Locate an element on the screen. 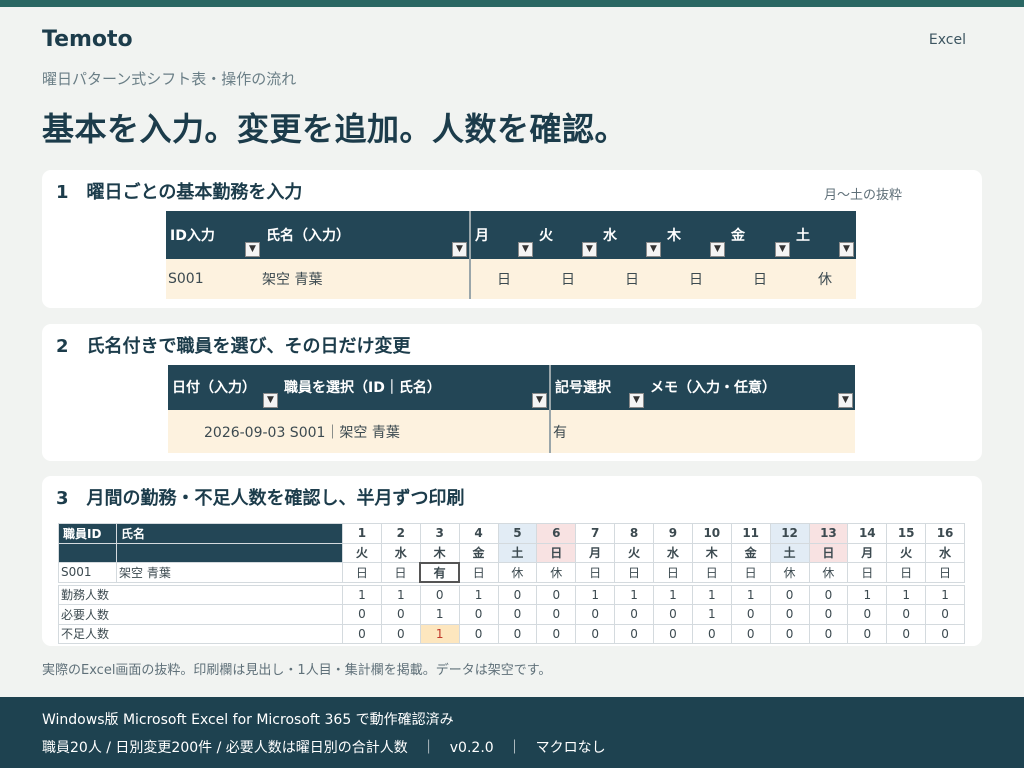 This screenshot has height=768, width=1024. header-label: 金 is located at coordinates (738, 236).